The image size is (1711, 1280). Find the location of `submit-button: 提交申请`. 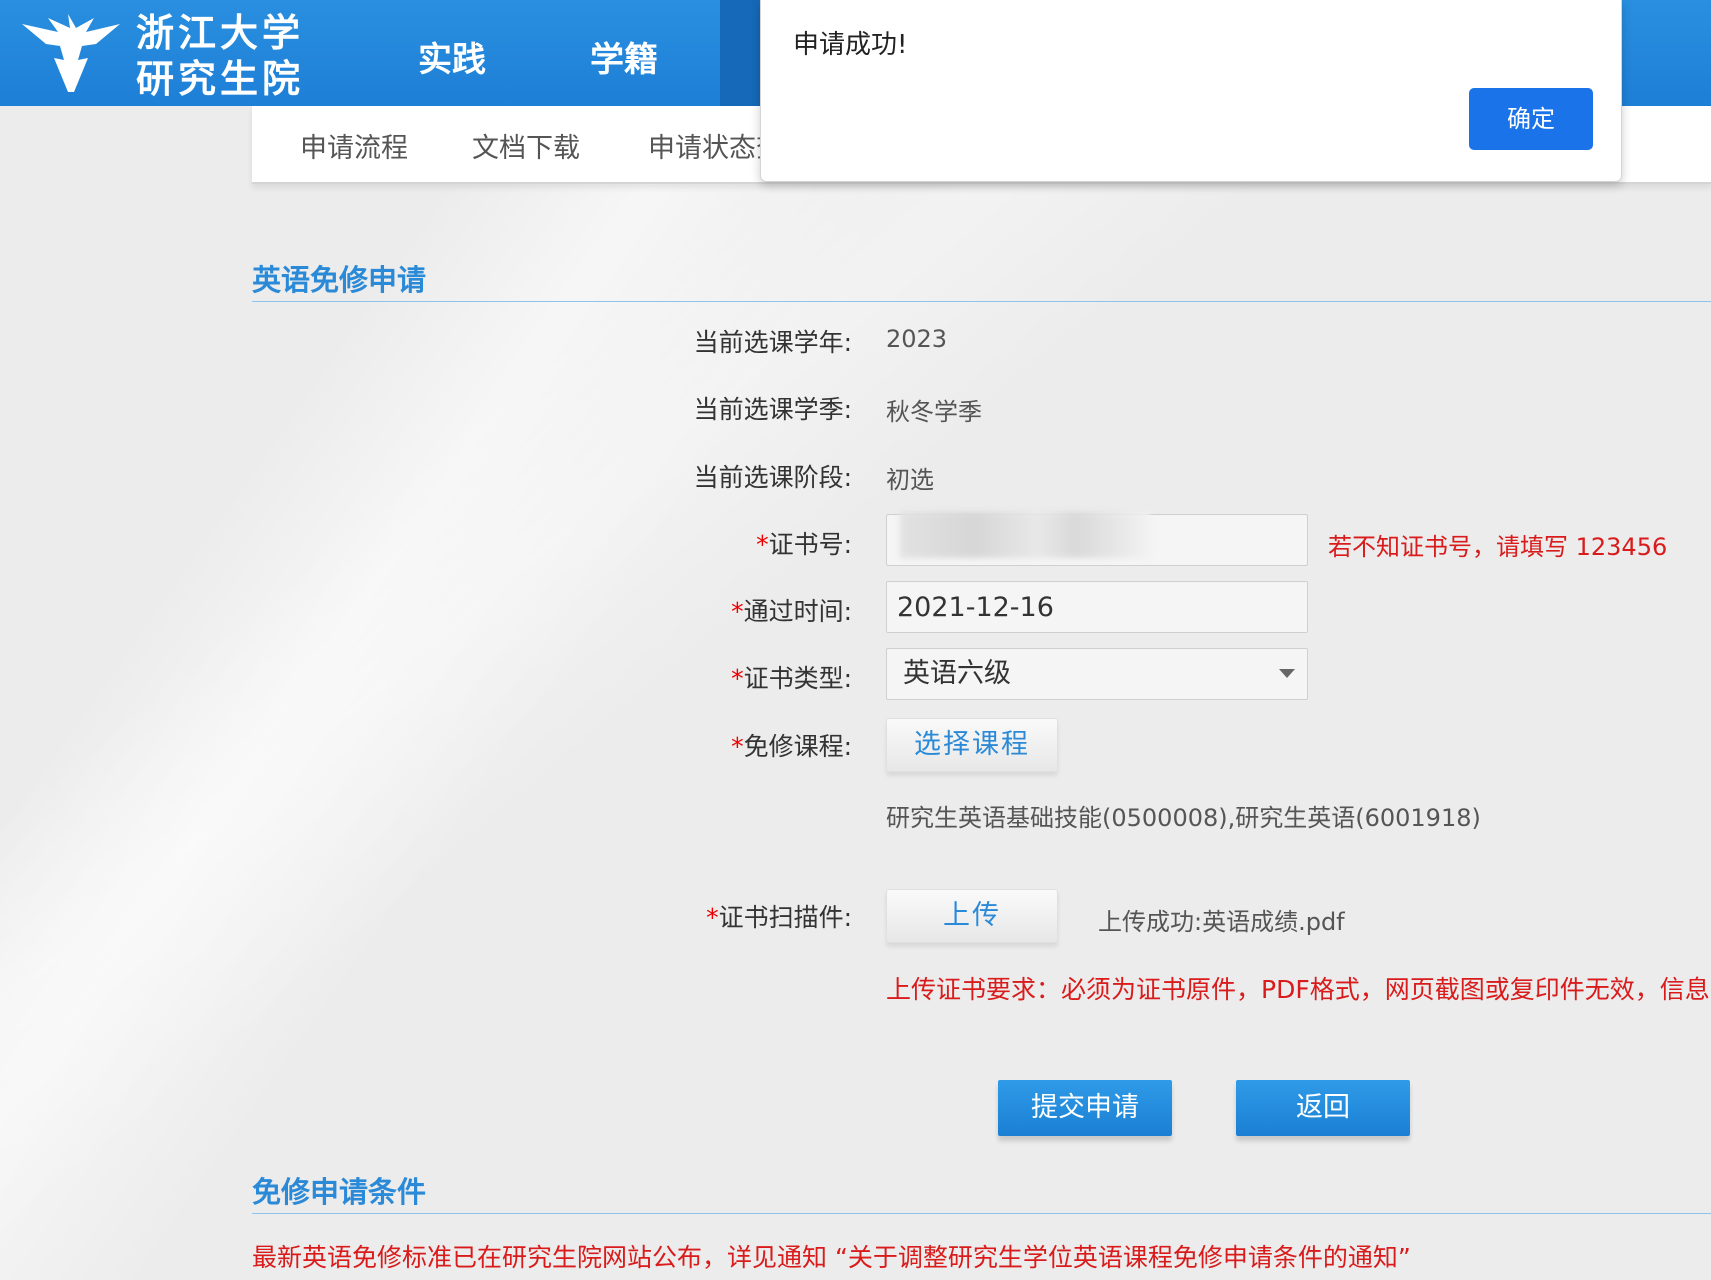

submit-button: 提交申请 is located at coordinates (1085, 1108).